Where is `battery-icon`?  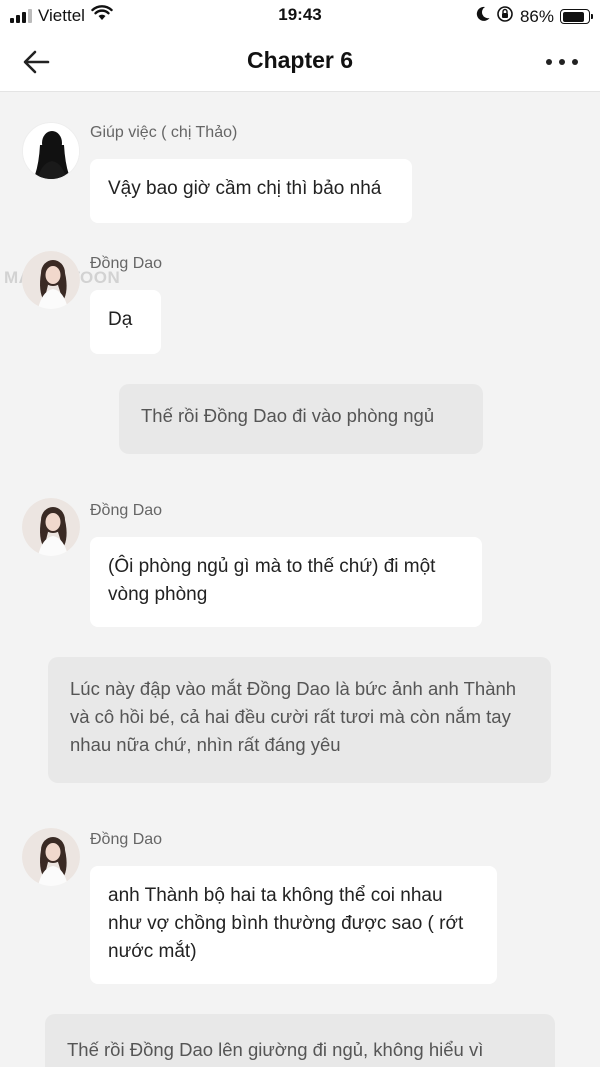 battery-icon is located at coordinates (576, 16).